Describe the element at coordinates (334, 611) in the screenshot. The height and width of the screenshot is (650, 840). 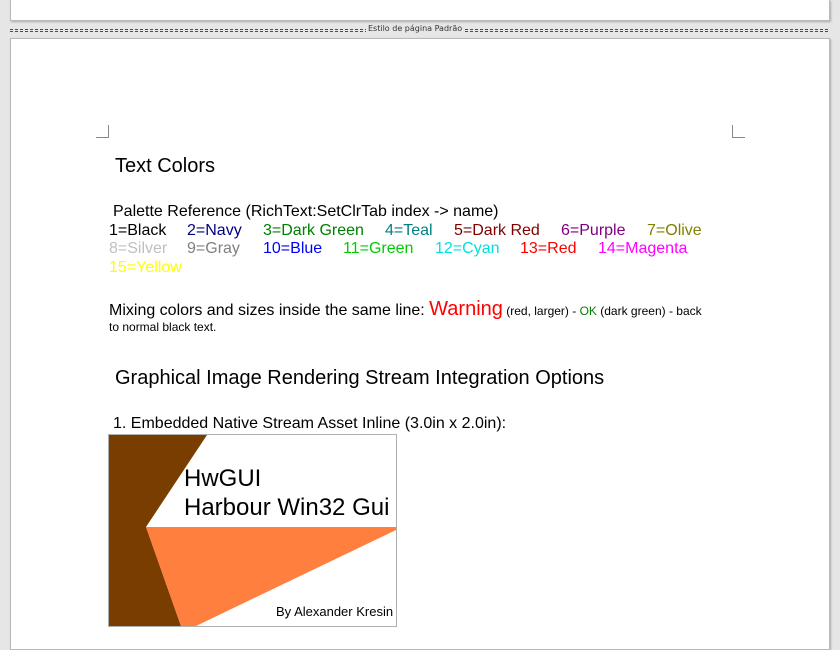
I see `logo-byline: By Alexander Kresin` at that location.